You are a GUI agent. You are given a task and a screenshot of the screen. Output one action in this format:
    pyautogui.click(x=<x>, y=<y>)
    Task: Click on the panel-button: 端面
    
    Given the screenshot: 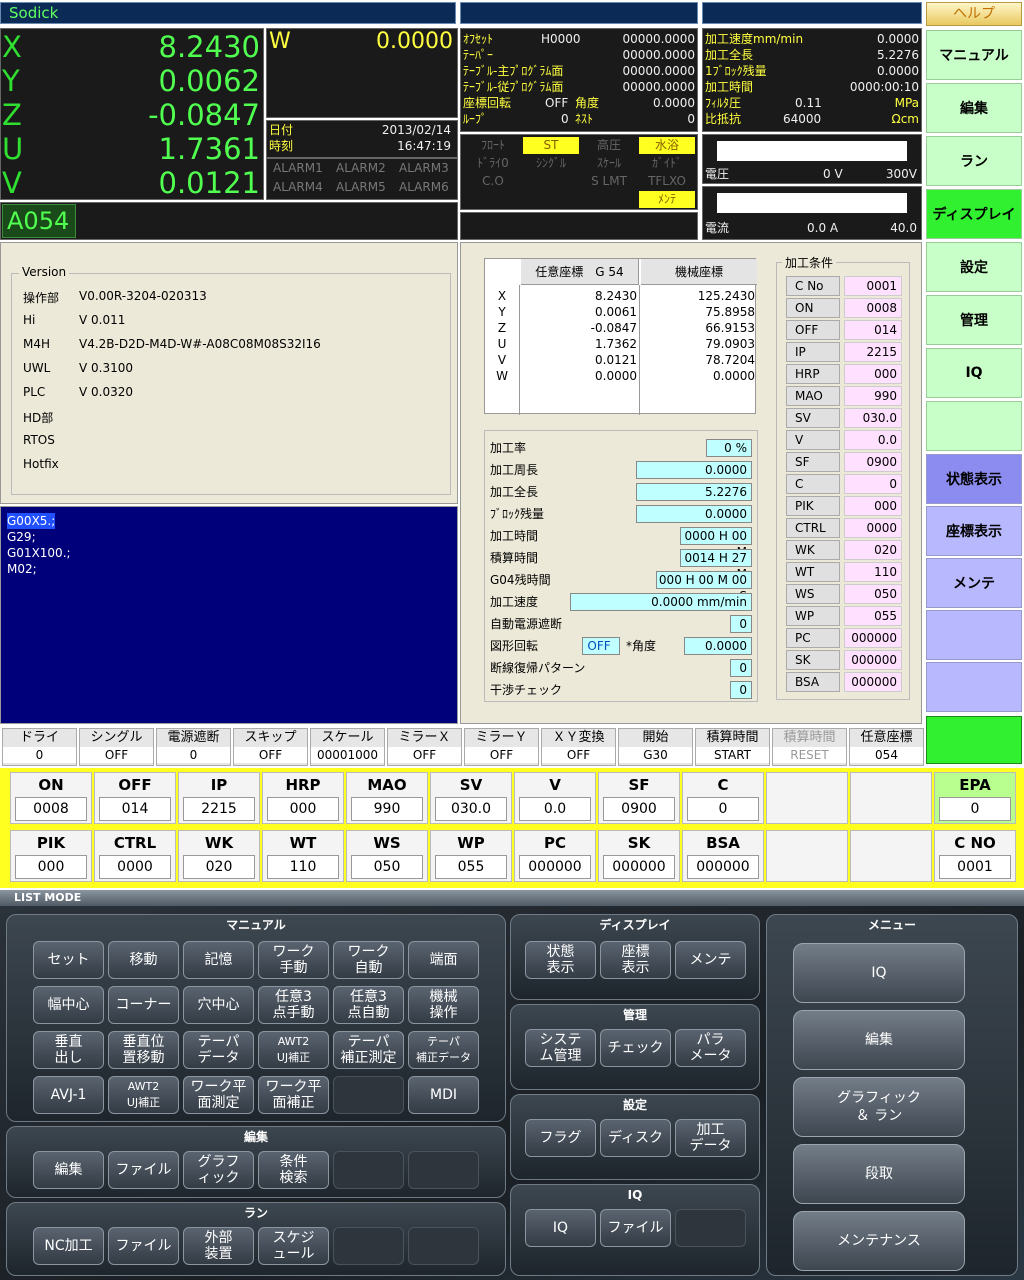 What is the action you would take?
    pyautogui.click(x=443, y=960)
    